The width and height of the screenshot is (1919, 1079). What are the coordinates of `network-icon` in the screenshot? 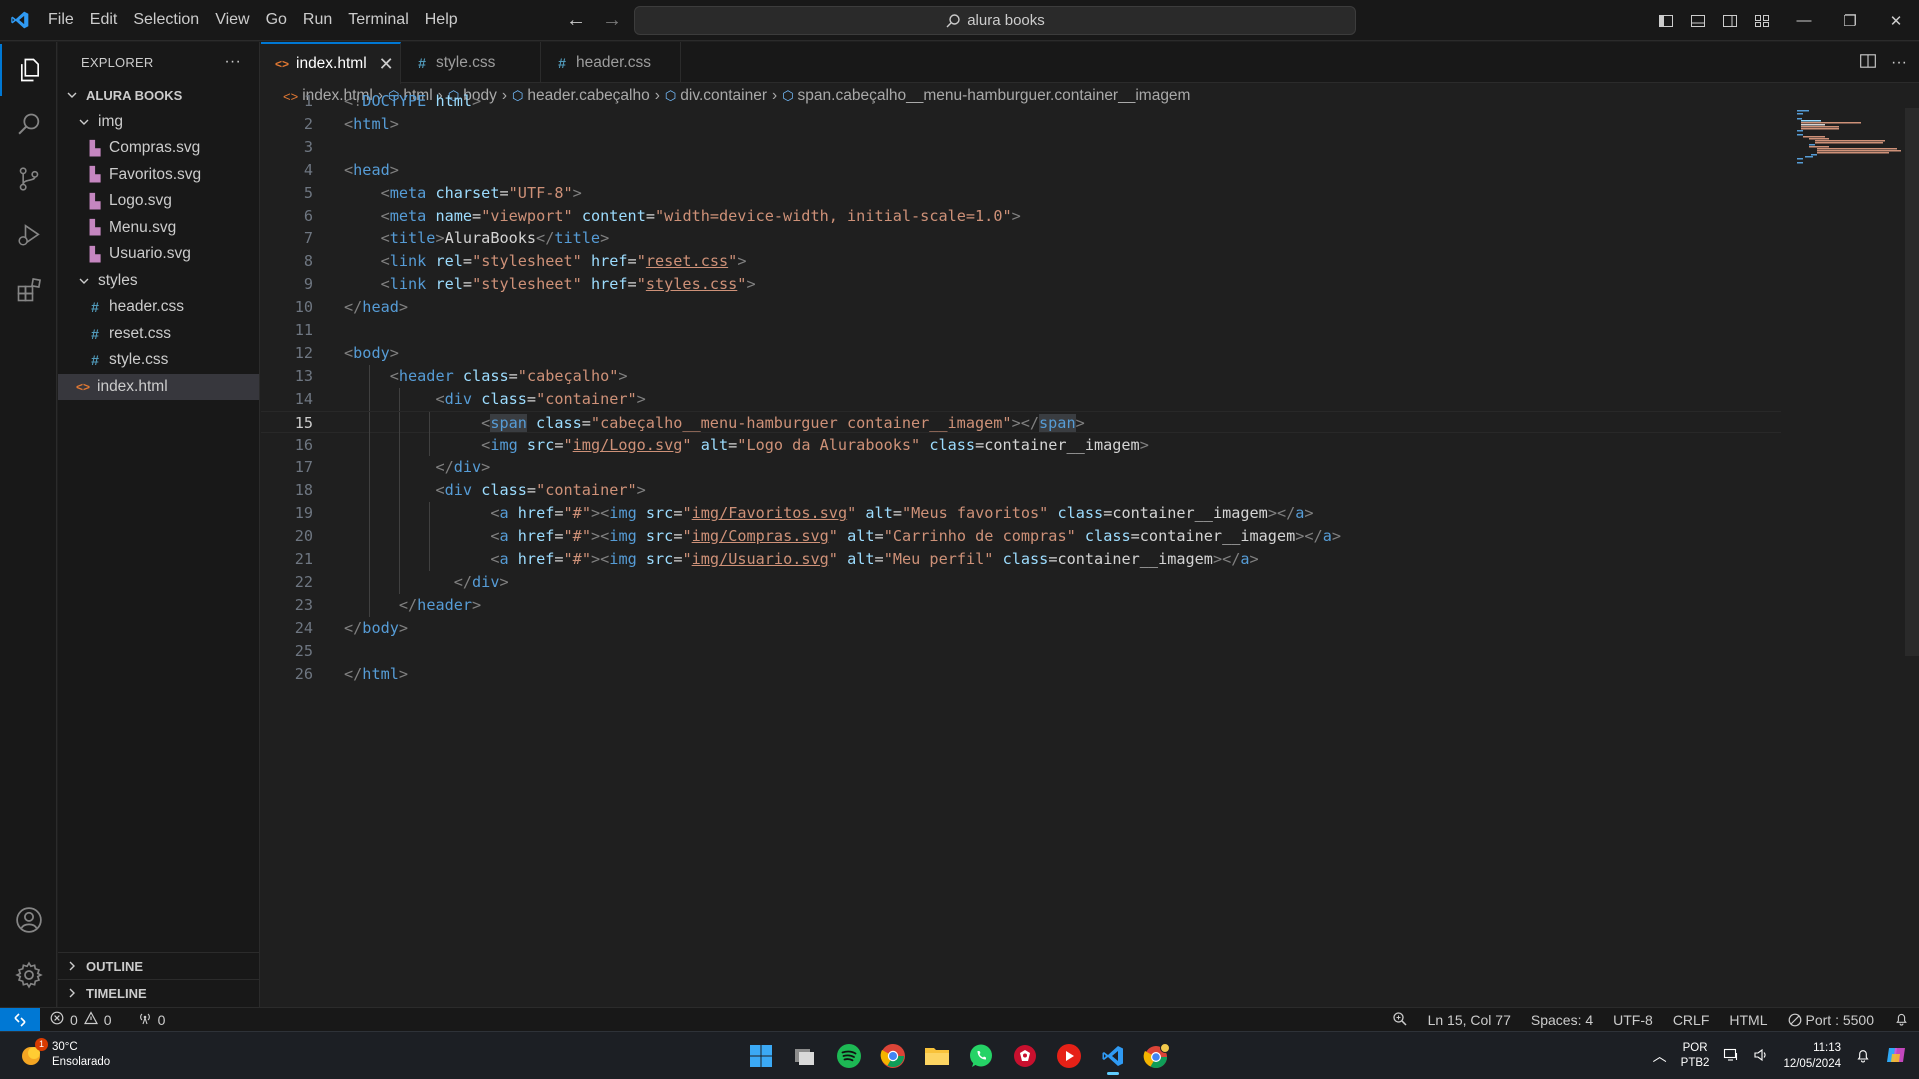 It's located at (1731, 1056).